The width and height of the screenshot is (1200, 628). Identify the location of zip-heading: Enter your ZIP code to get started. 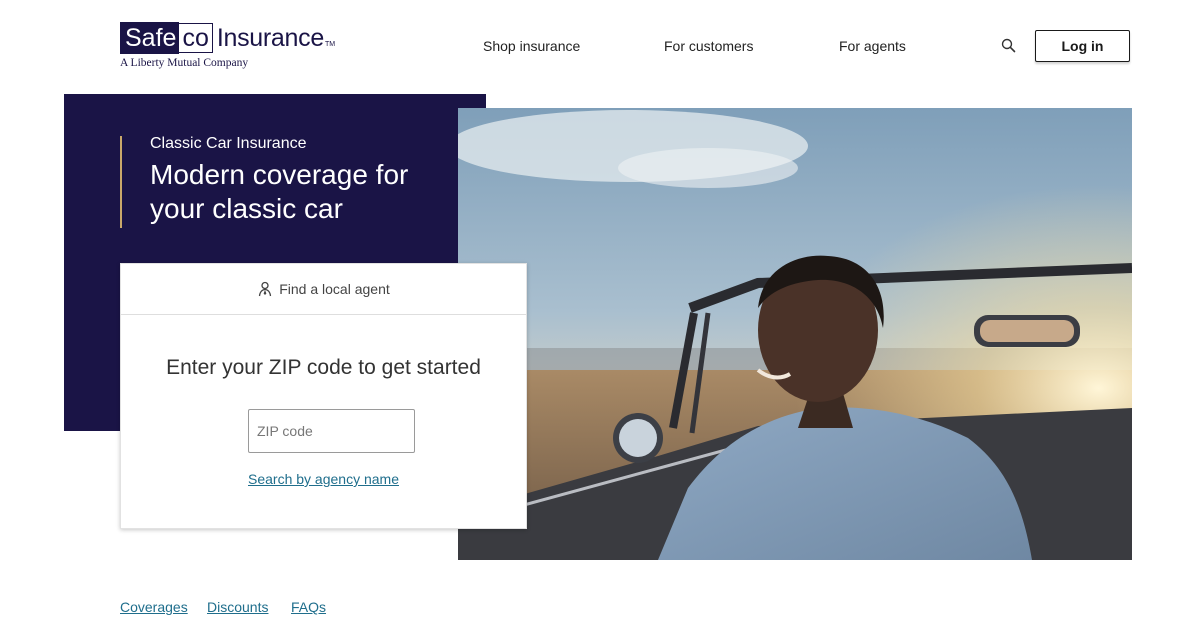
(323, 367).